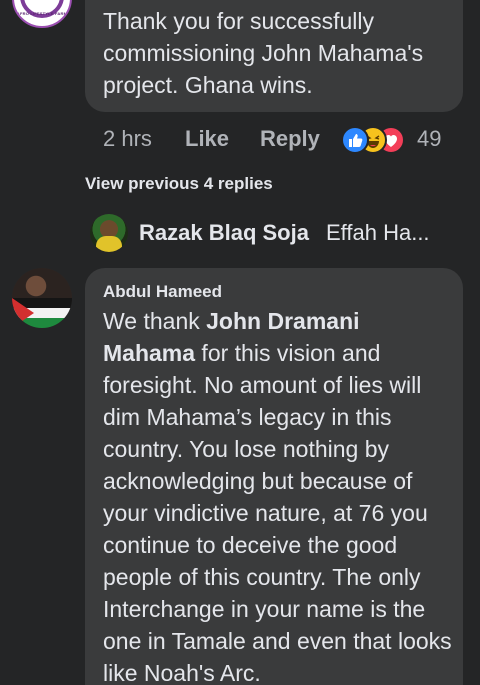 This screenshot has height=685, width=480. I want to click on like-button: Like, so click(207, 139).